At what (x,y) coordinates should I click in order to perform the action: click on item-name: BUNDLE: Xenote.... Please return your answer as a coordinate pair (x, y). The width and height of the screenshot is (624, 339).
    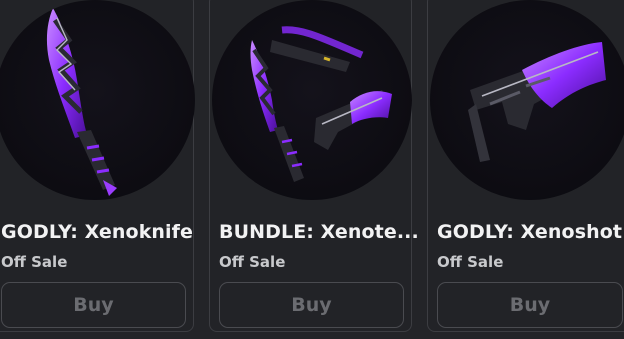
    Looking at the image, I should click on (319, 232).